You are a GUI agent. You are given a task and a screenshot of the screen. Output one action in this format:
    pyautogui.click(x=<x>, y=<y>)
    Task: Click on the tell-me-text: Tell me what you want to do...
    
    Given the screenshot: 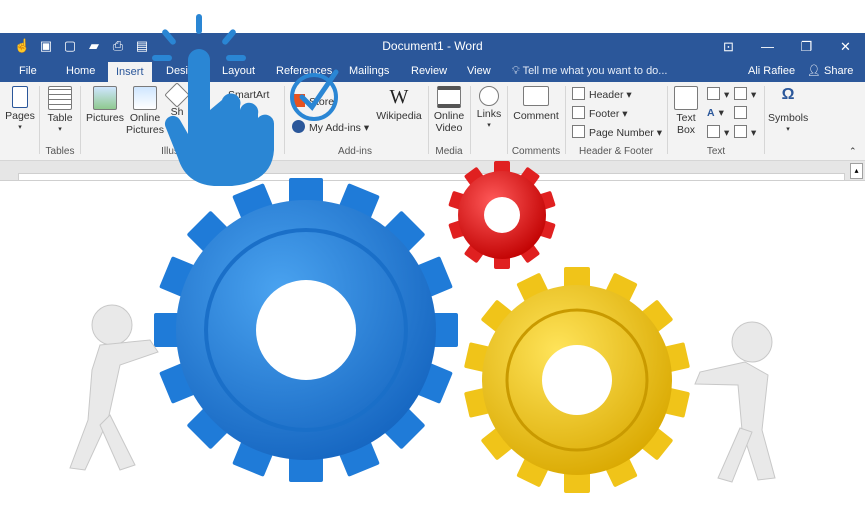 What is the action you would take?
    pyautogui.click(x=595, y=71)
    